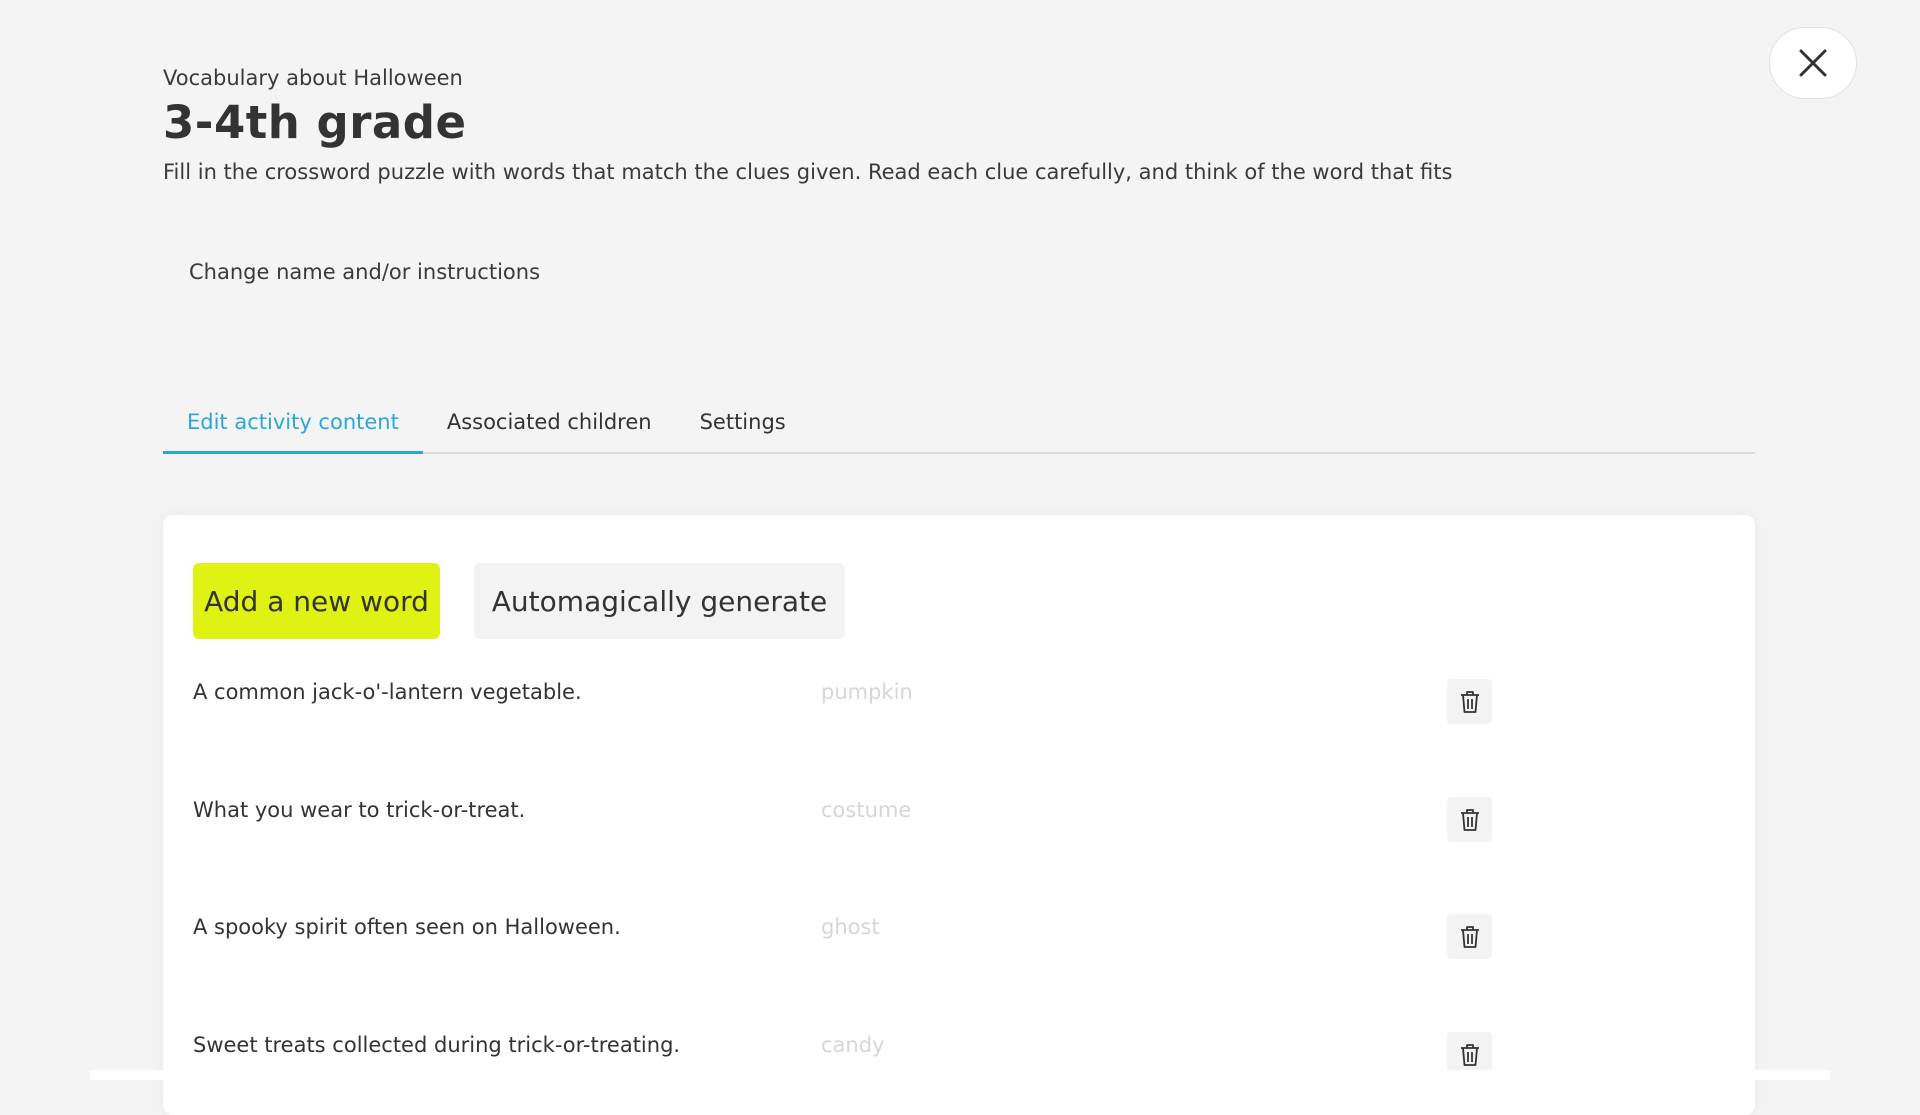  What do you see at coordinates (293, 427) in the screenshot?
I see `tab-edit-activity-content: Edit activity content` at bounding box center [293, 427].